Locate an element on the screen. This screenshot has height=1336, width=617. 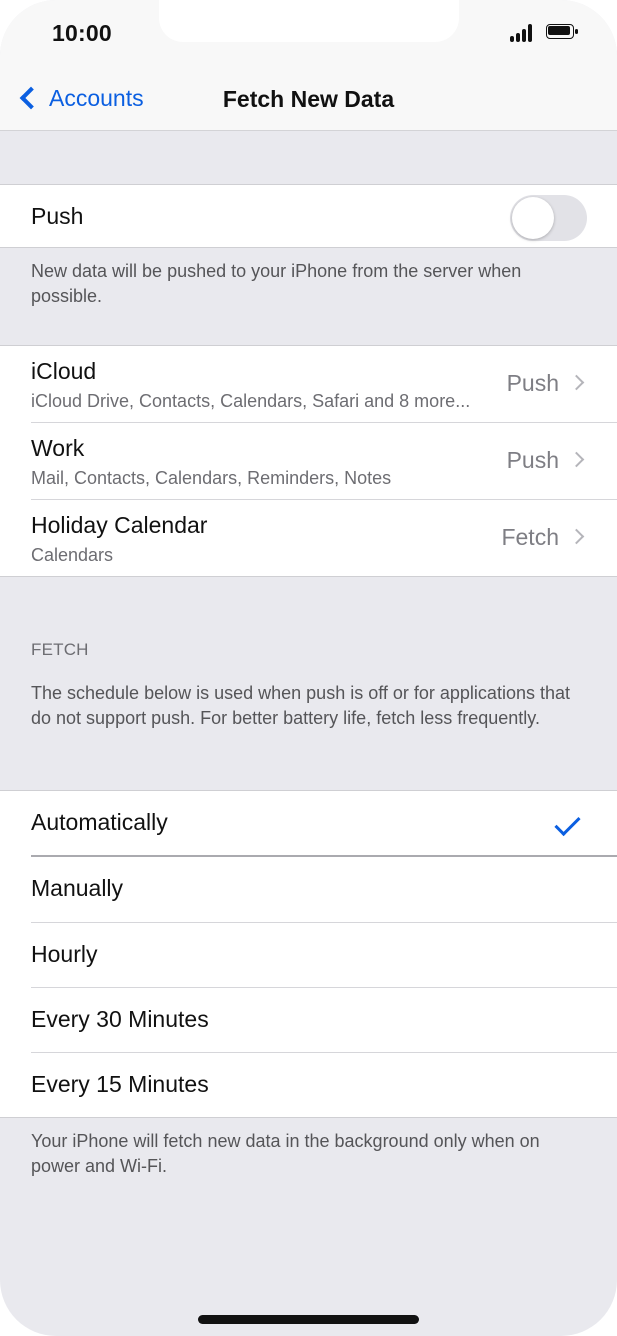
toggle-knob is located at coordinates (533, 218).